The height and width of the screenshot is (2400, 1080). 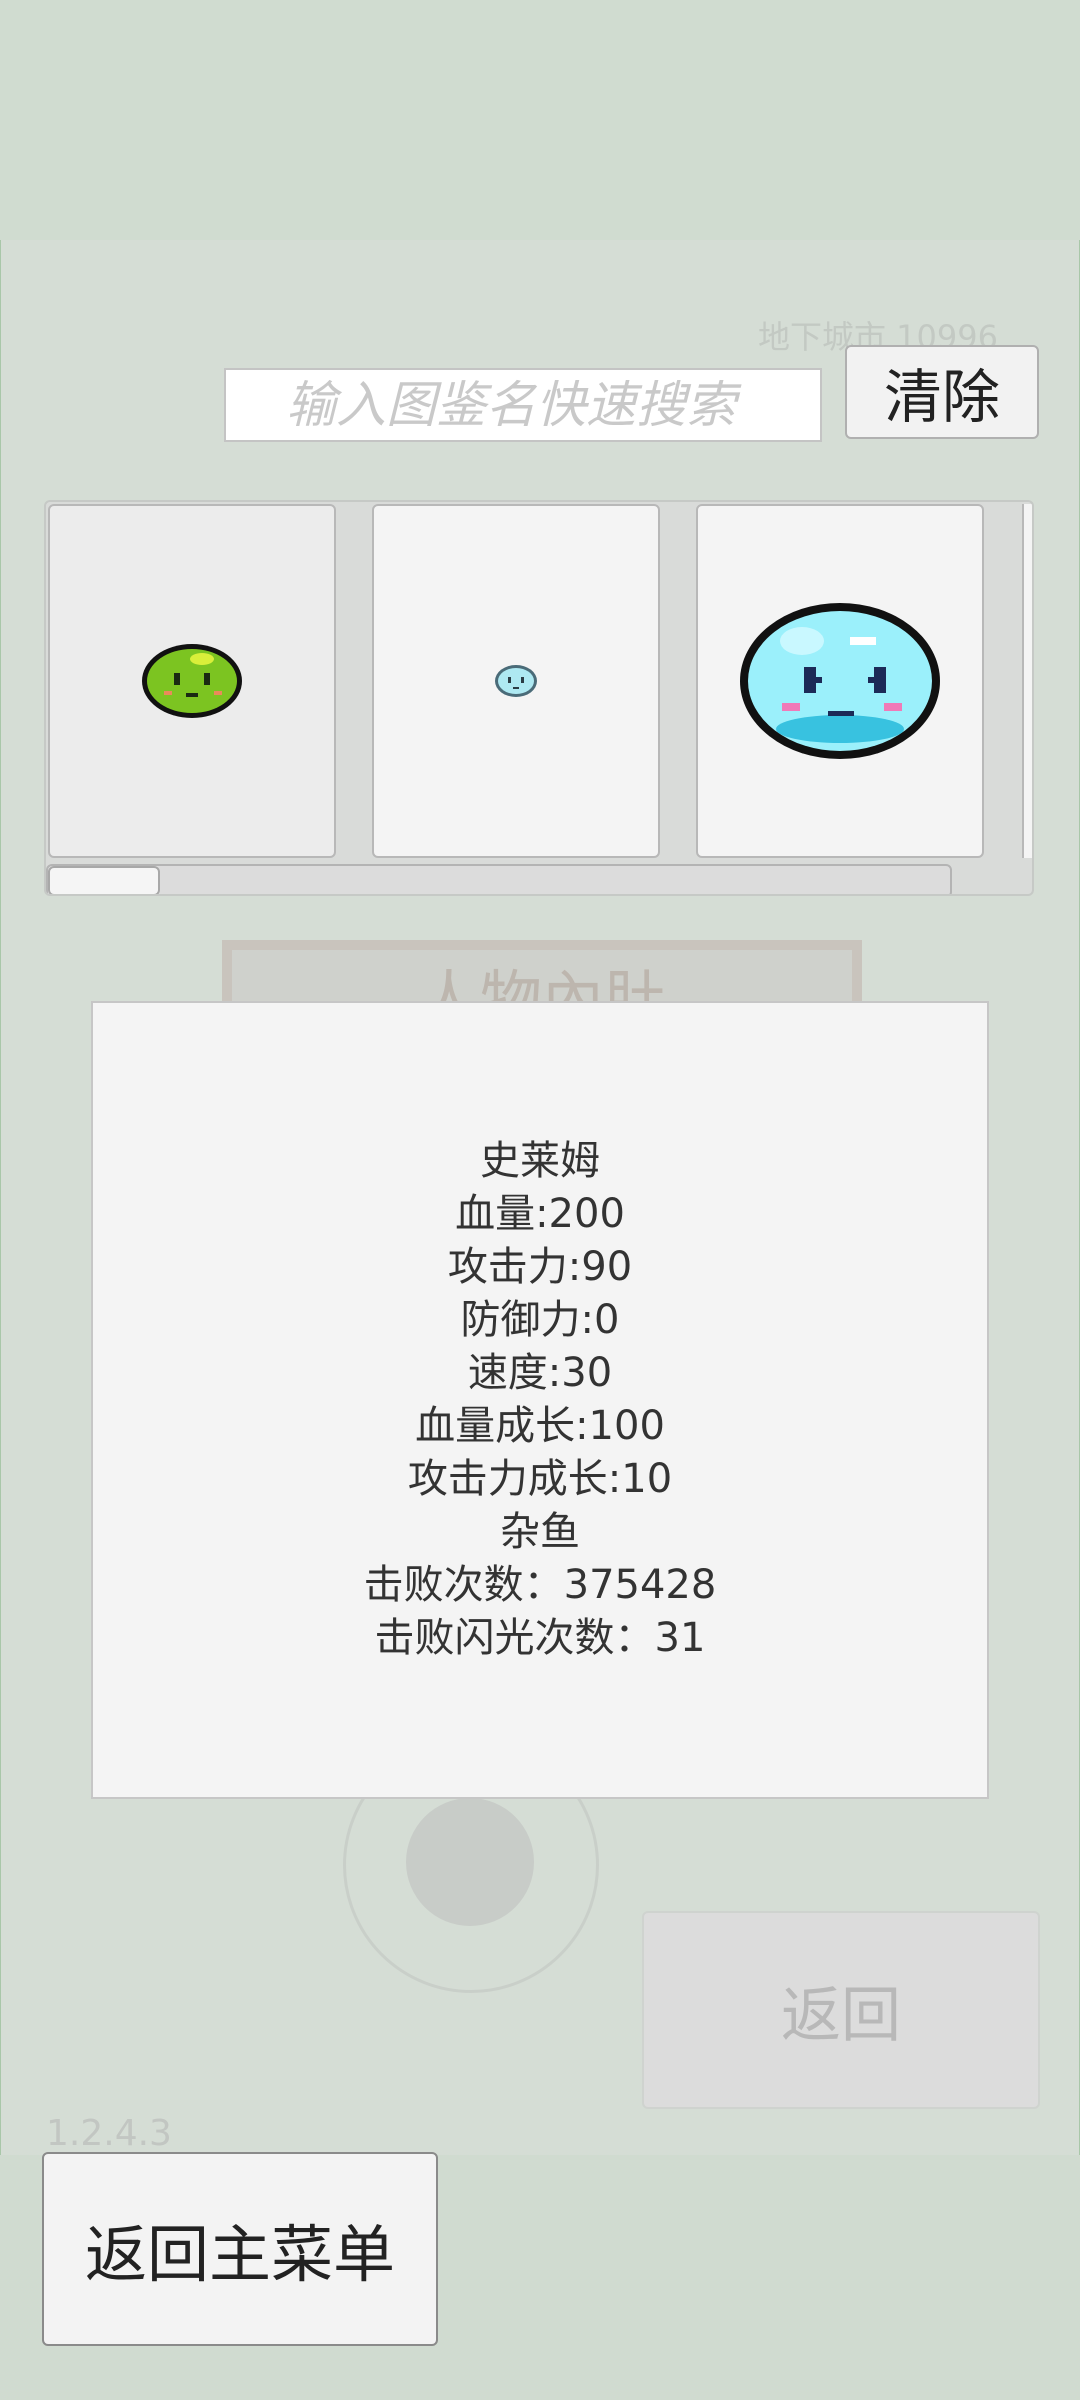 I want to click on carousel-scrollbar, so click(x=499, y=879).